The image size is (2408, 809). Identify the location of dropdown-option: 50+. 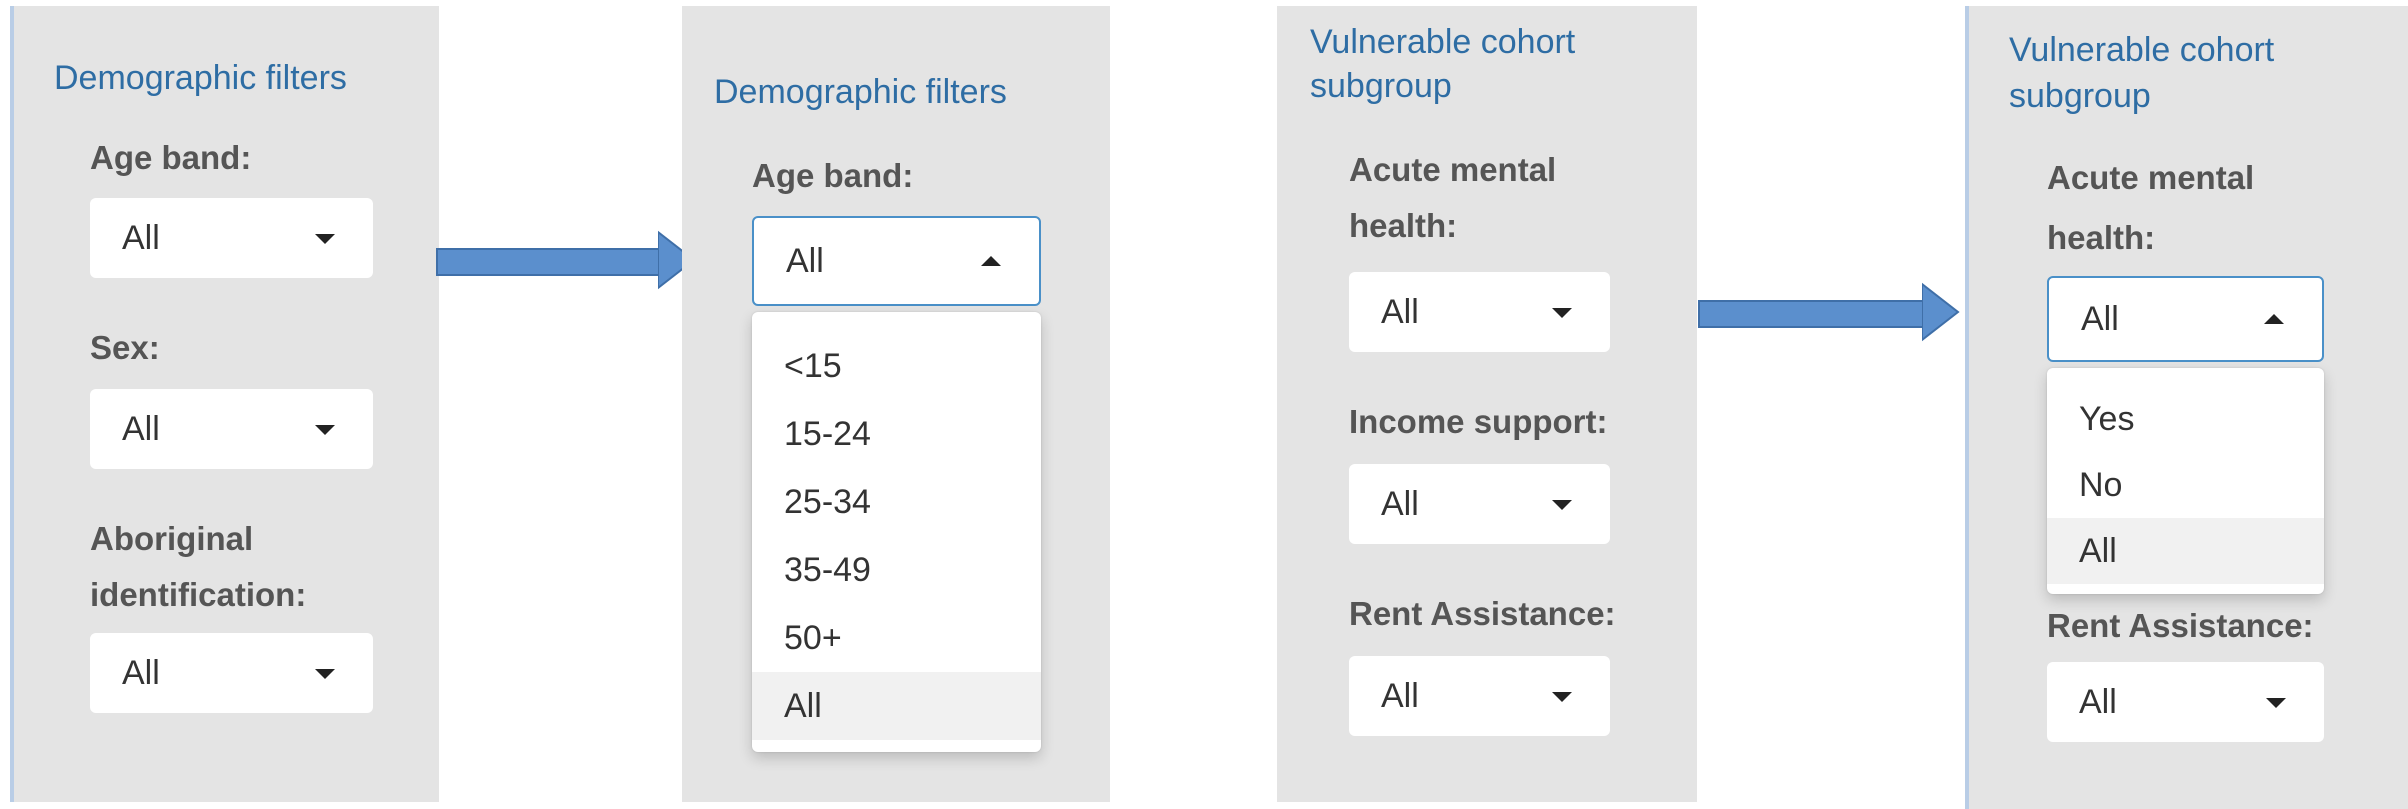
(896, 638).